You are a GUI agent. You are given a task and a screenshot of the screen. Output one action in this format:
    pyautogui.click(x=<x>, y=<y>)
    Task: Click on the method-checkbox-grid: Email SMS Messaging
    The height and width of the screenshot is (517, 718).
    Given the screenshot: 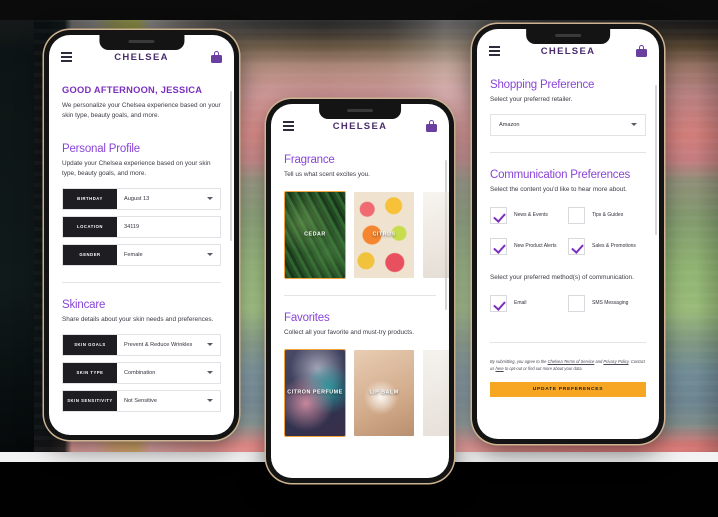 What is the action you would take?
    pyautogui.click(x=568, y=310)
    